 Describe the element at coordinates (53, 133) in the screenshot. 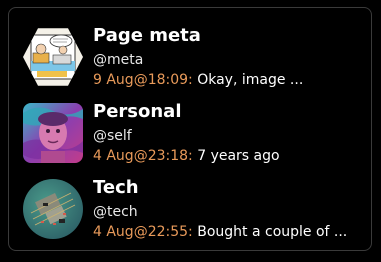

I see `portrait-avatar-icon` at that location.